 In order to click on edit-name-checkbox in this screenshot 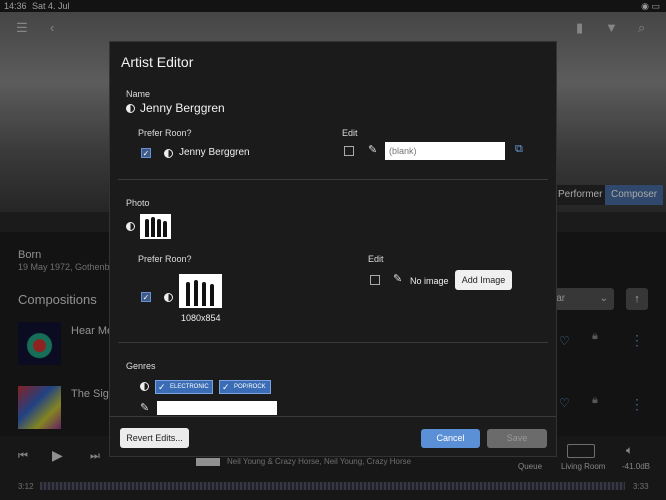, I will do `click(349, 151)`.